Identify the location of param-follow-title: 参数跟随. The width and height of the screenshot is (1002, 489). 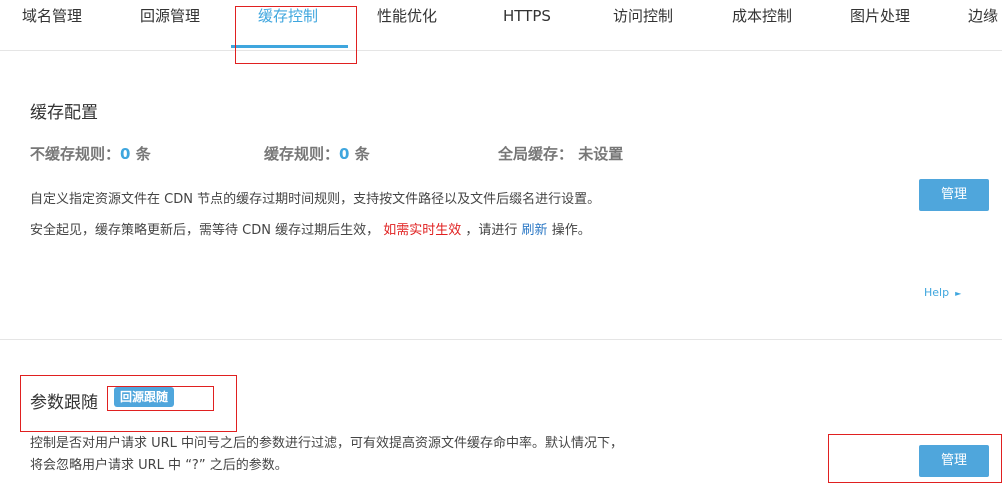
(64, 403).